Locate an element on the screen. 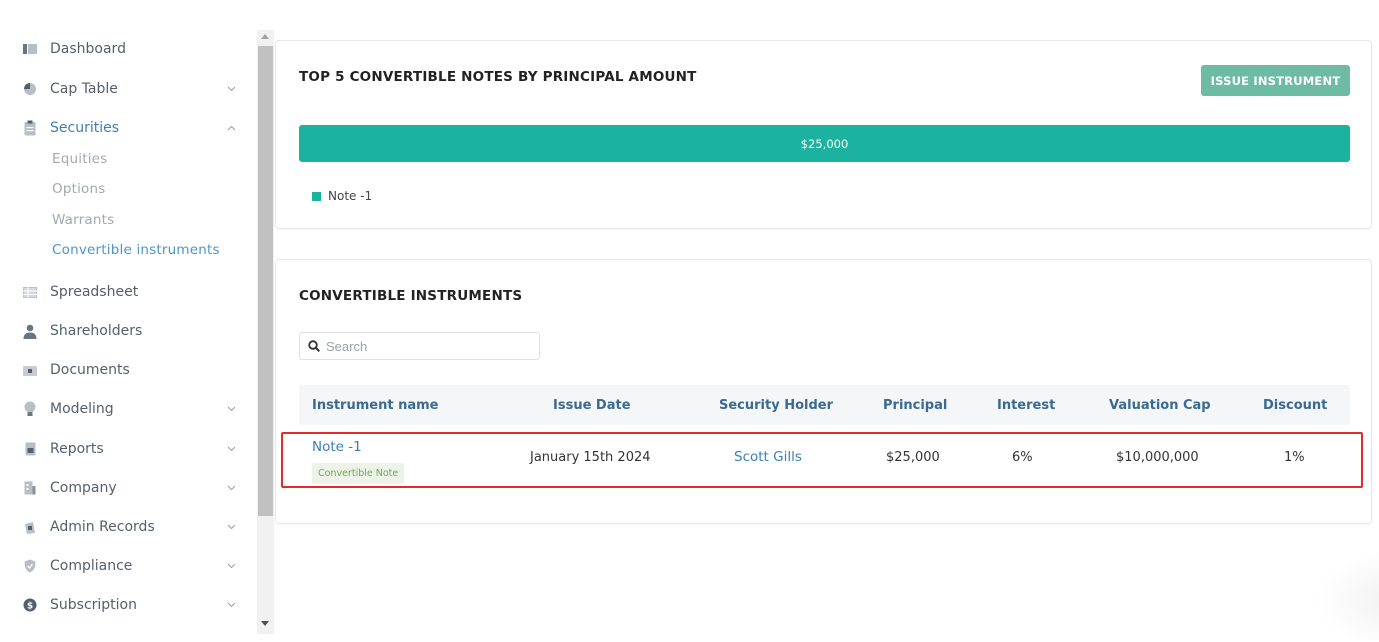 The width and height of the screenshot is (1379, 642). security-holder-link: Scott Gills is located at coordinates (768, 457).